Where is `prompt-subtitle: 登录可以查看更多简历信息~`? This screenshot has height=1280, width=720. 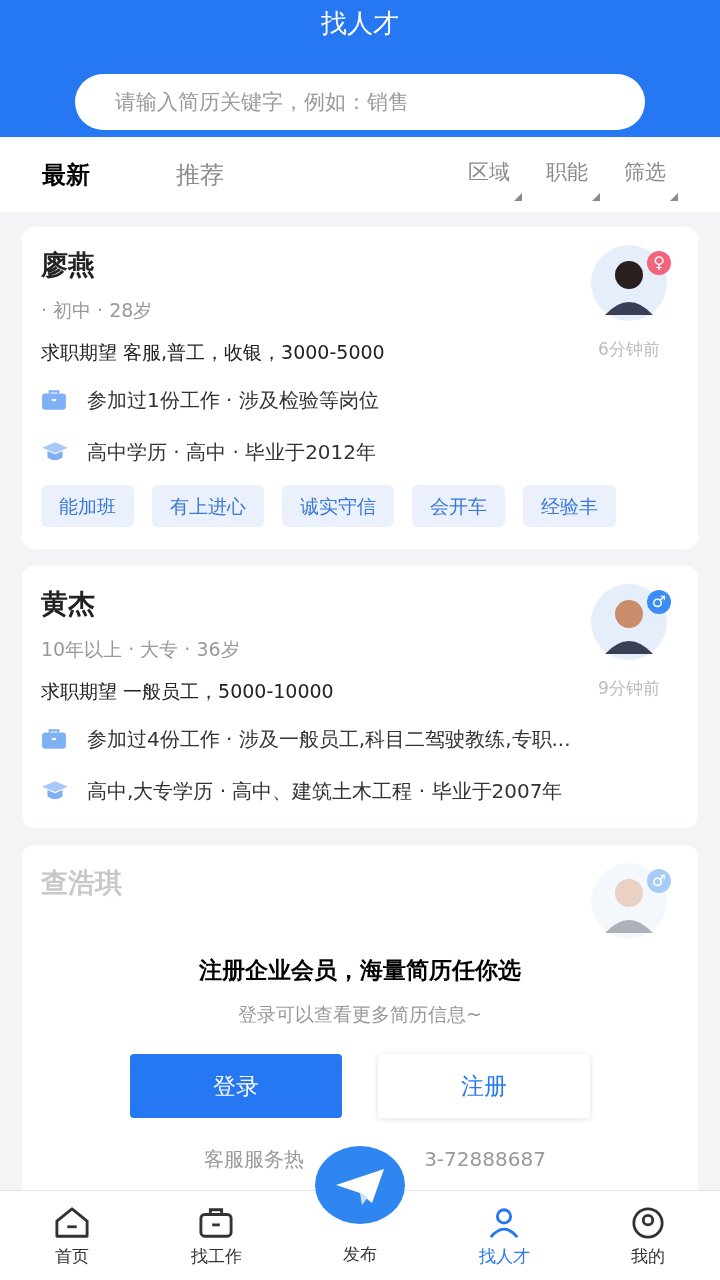
prompt-subtitle: 登录可以查看更多简历信息~ is located at coordinates (360, 1014).